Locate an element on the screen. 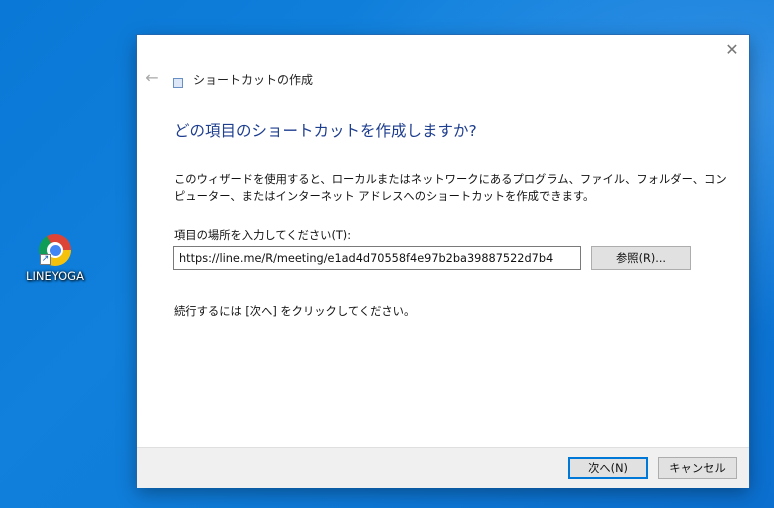 The width and height of the screenshot is (774, 508). next-button: 次へ(N) is located at coordinates (608, 468).